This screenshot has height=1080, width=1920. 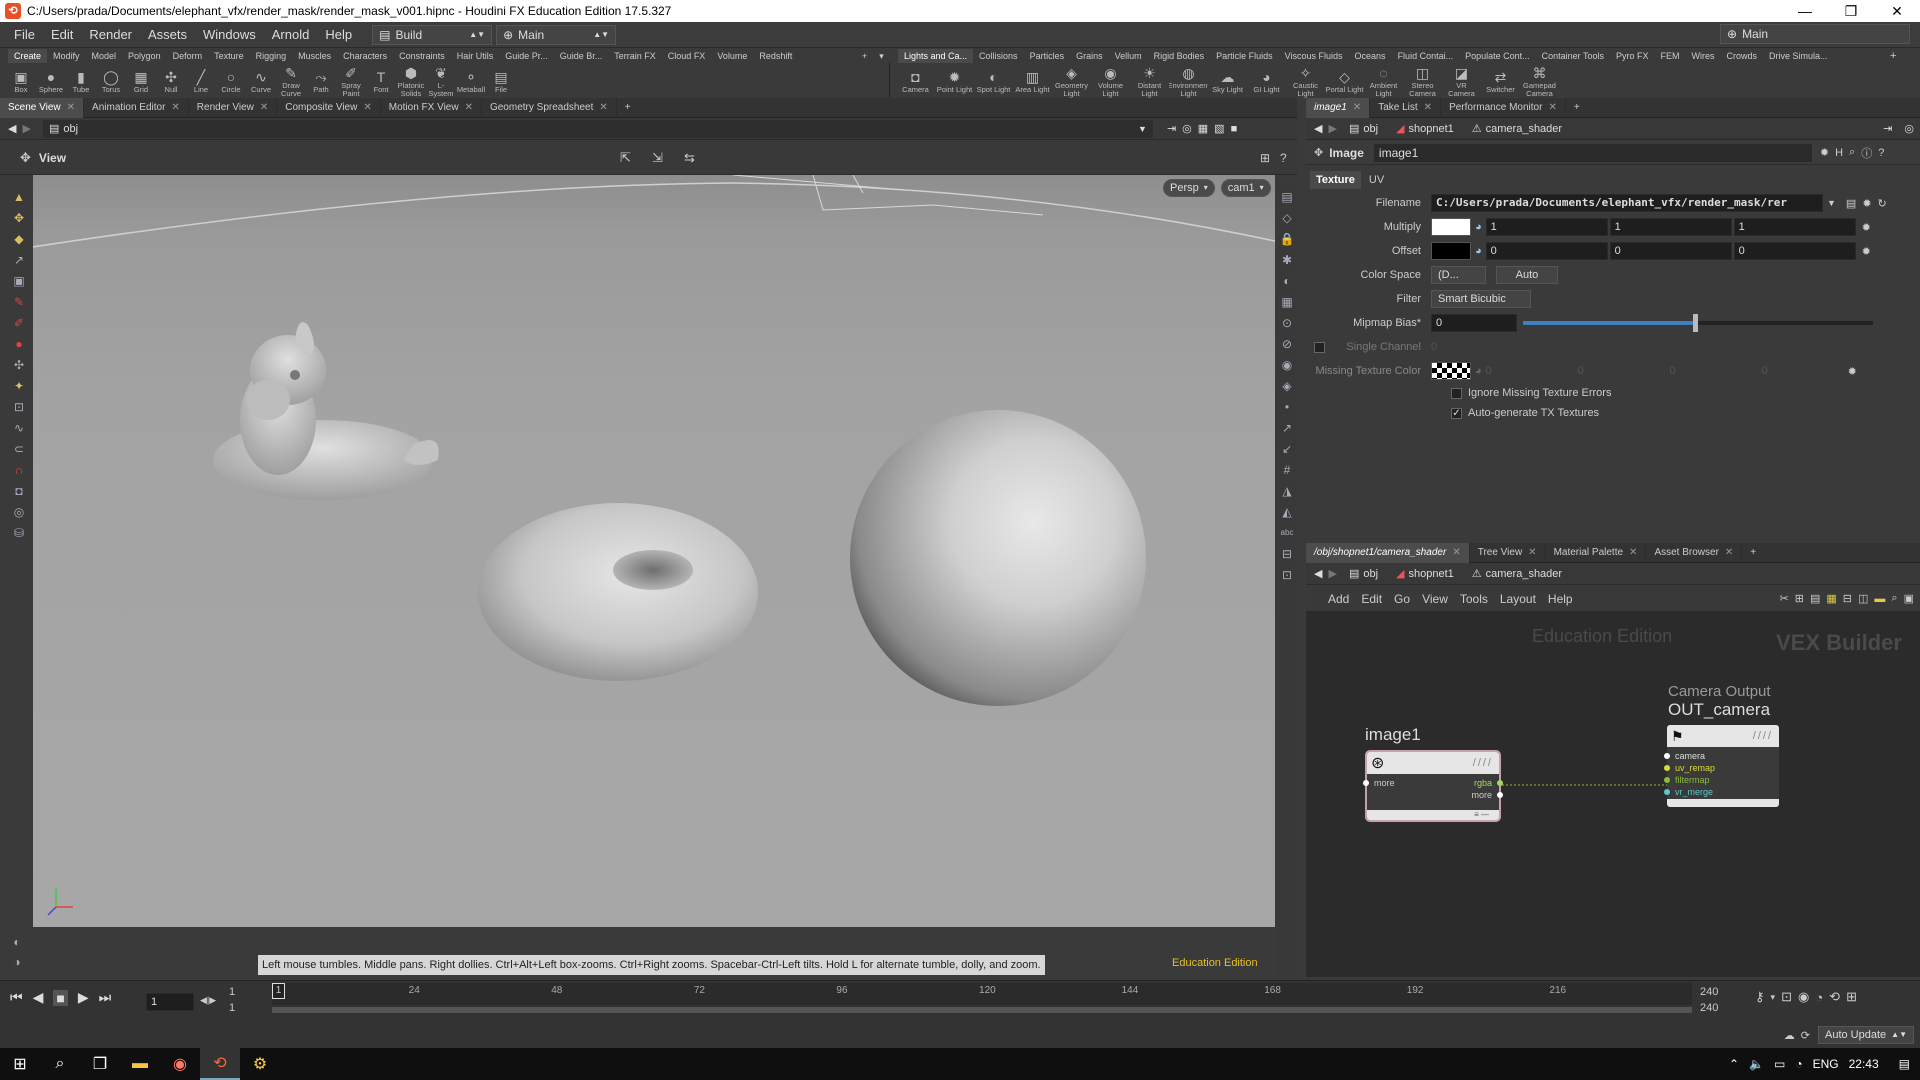 I want to click on path-shopnet1: ◢ shopnet1, so click(x=1425, y=129).